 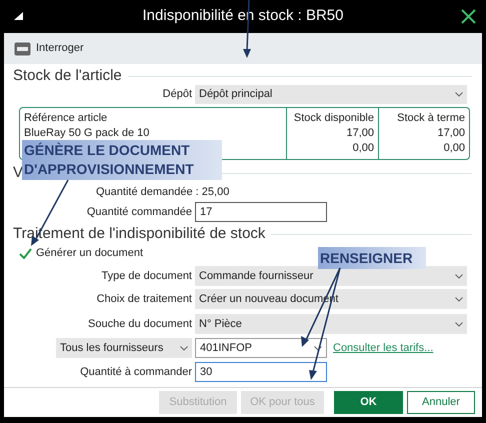 What do you see at coordinates (163, 192) in the screenshot?
I see `requested-quantity: Quantité demandée : 25,00` at bounding box center [163, 192].